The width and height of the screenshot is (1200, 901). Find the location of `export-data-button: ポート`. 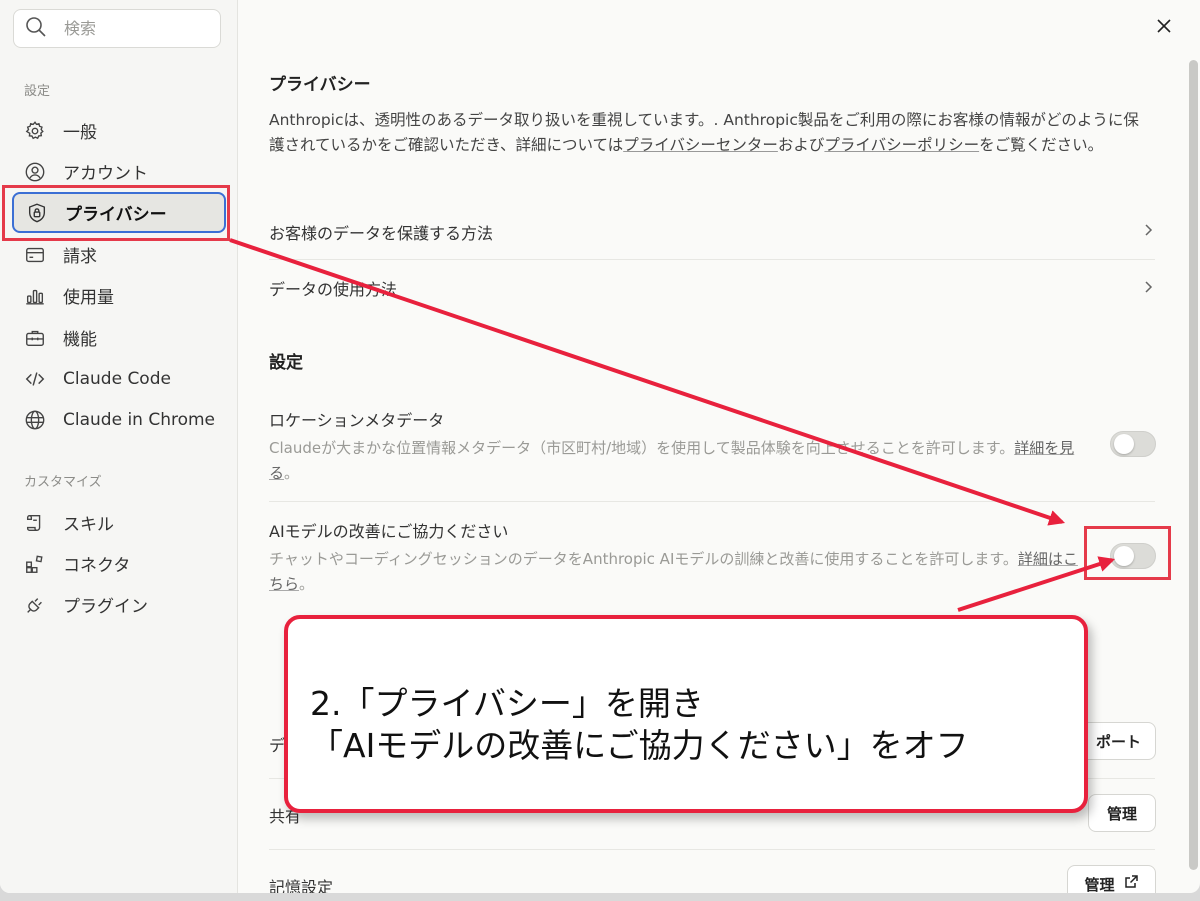

export-data-button: ポート is located at coordinates (1116, 741).